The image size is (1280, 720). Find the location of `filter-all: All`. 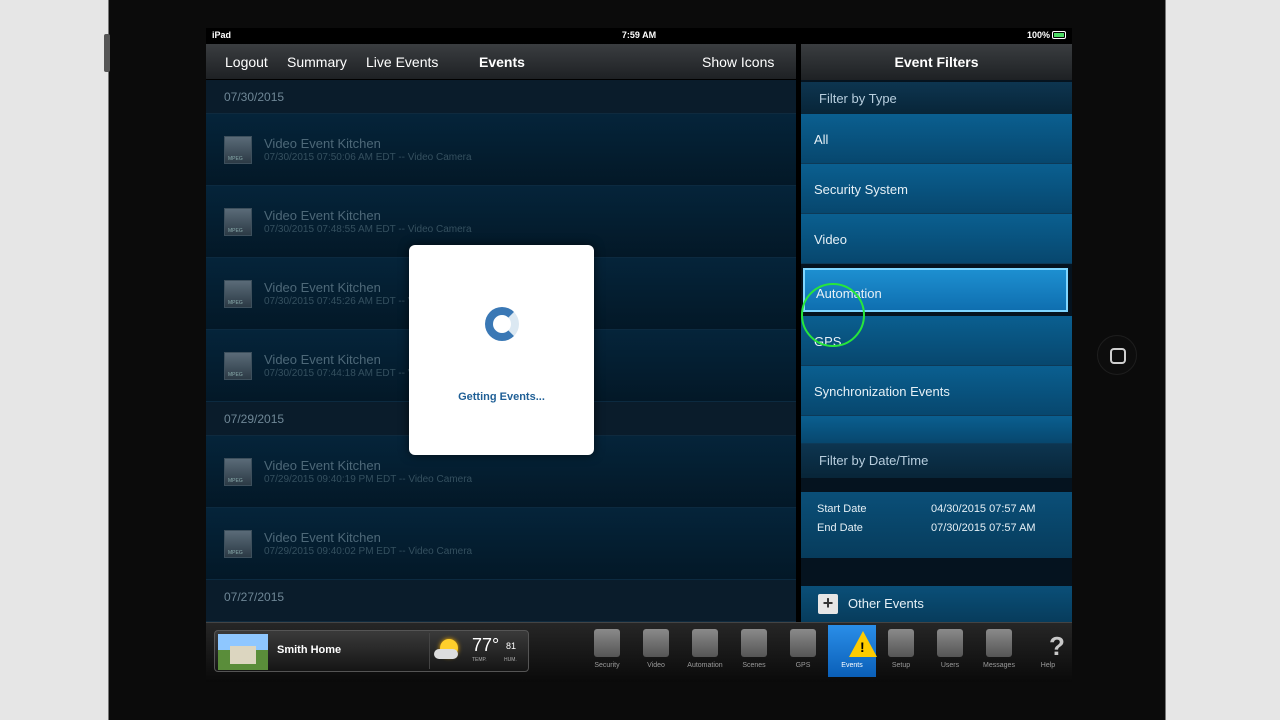

filter-all: All is located at coordinates (936, 139).